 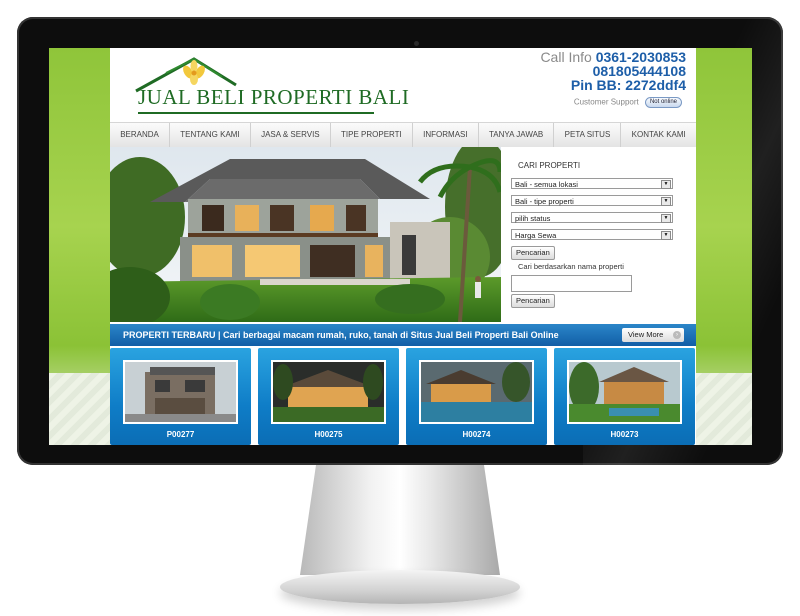 I want to click on nav-item-beranda: BERANDA, so click(x=140, y=135).